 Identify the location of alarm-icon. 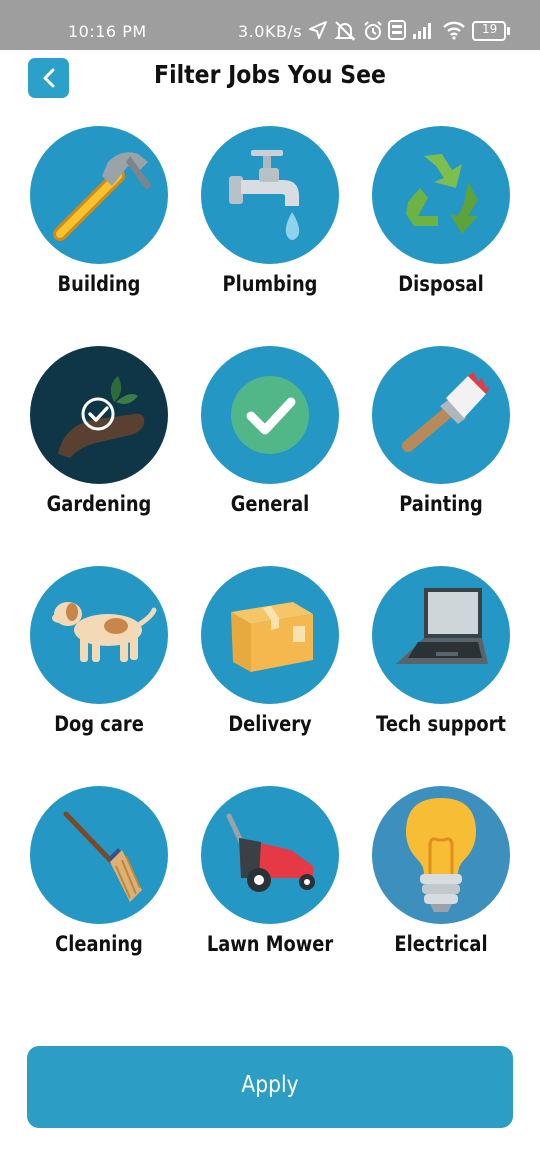
(373, 30).